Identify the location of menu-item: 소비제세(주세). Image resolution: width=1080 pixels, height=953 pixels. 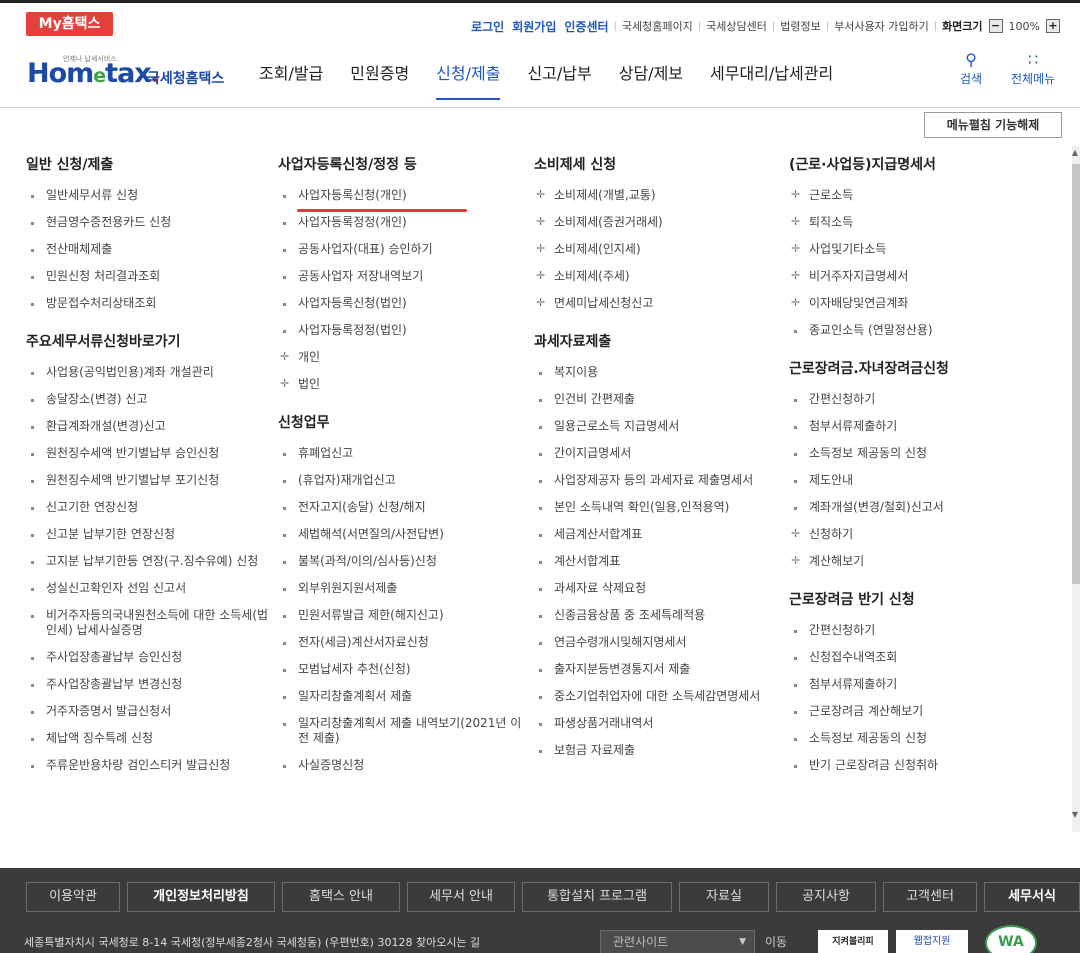
(659, 276).